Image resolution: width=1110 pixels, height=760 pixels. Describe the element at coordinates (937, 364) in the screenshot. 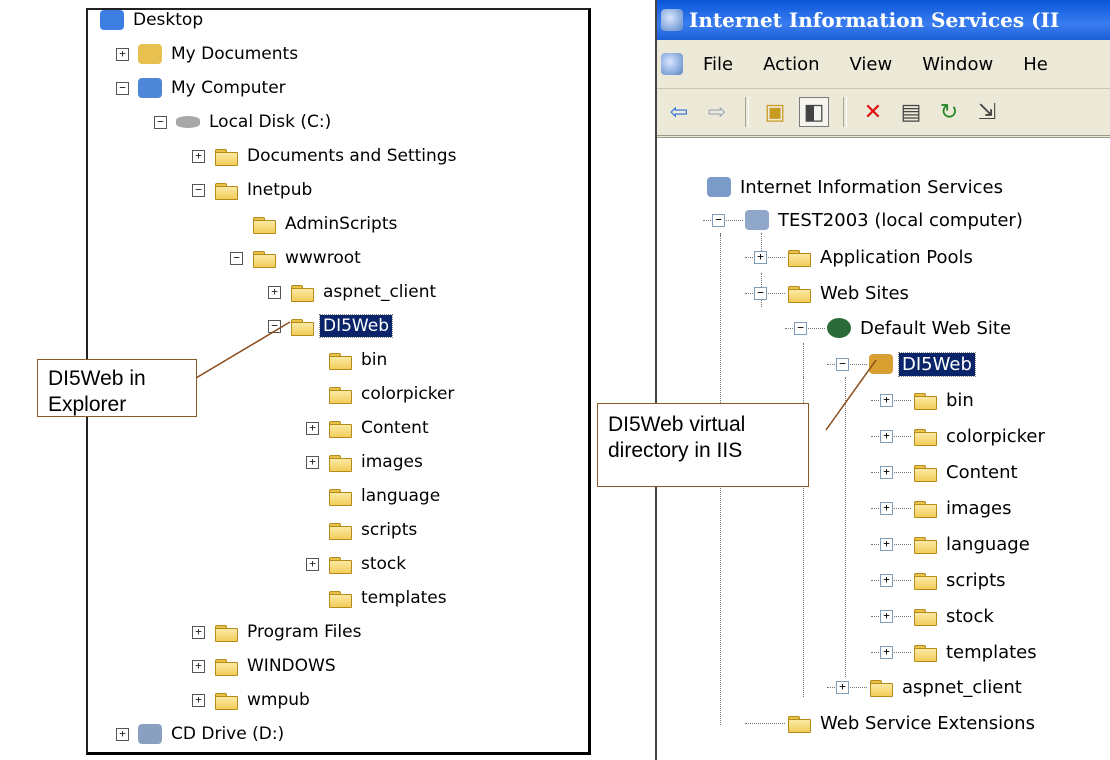

I see `iis-tree-label: DI5Web` at that location.